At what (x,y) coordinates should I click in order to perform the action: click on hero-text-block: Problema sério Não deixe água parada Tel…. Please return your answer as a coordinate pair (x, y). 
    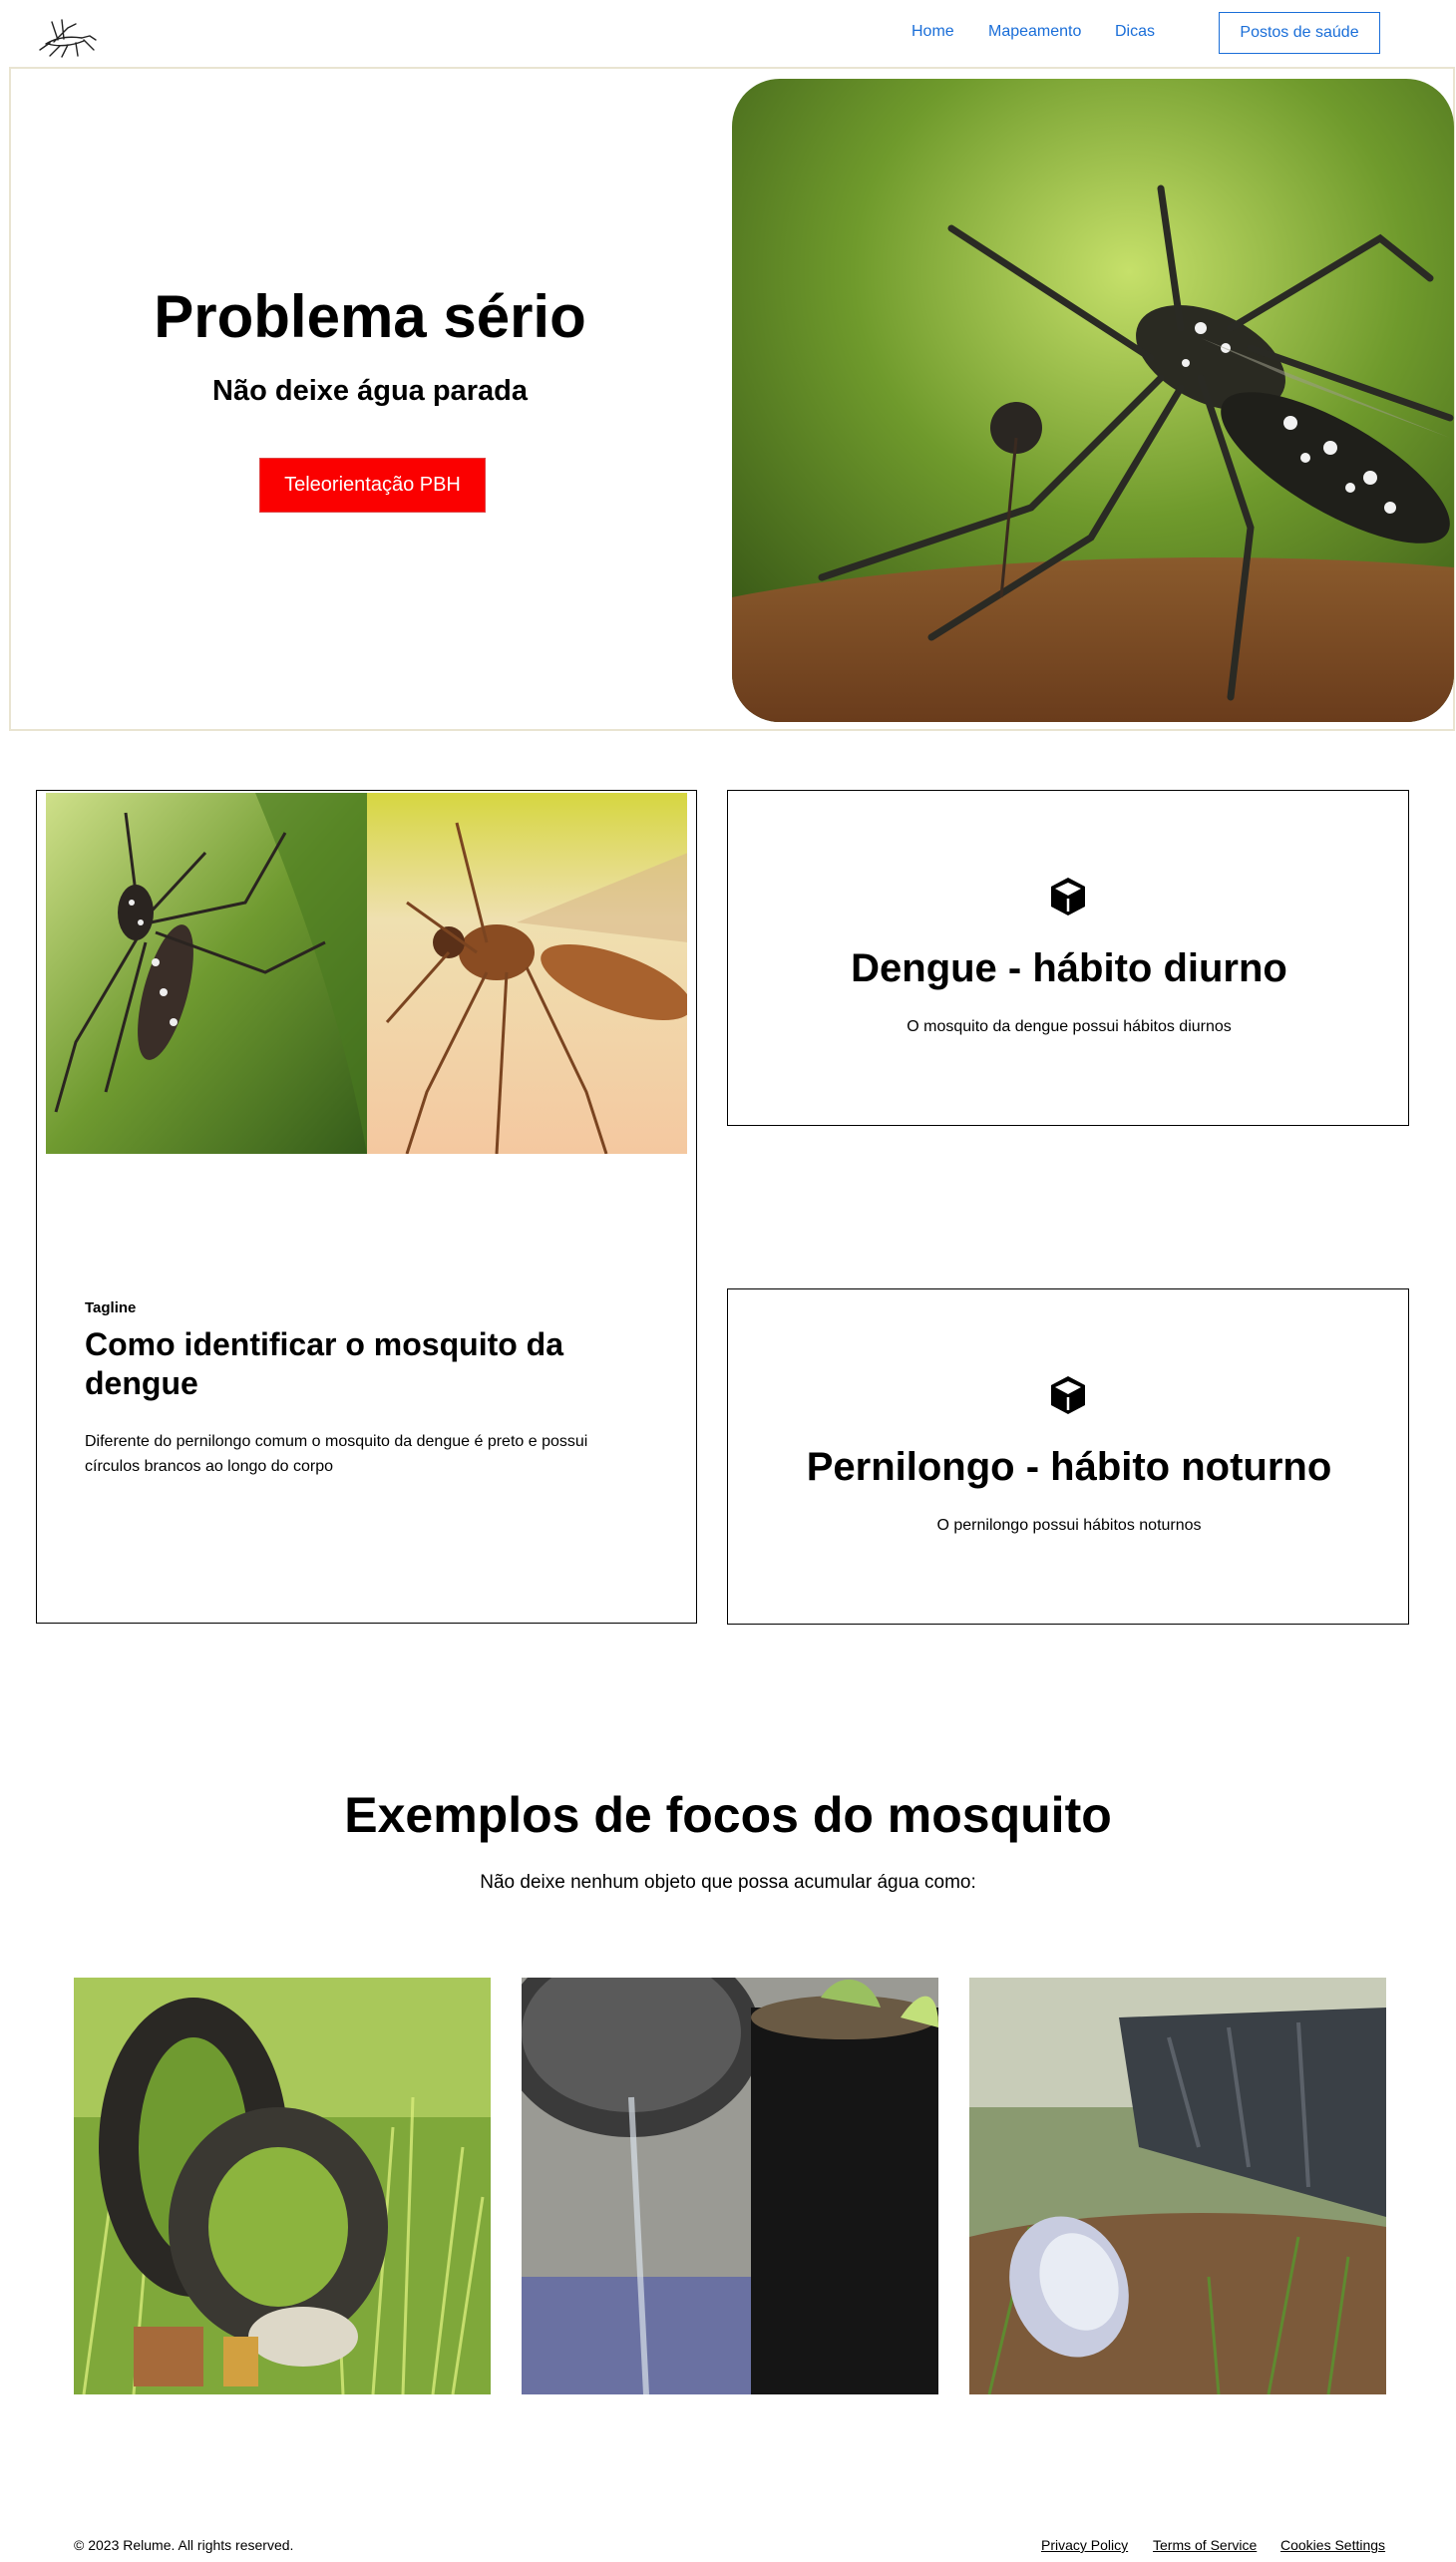
    Looking at the image, I should click on (370, 399).